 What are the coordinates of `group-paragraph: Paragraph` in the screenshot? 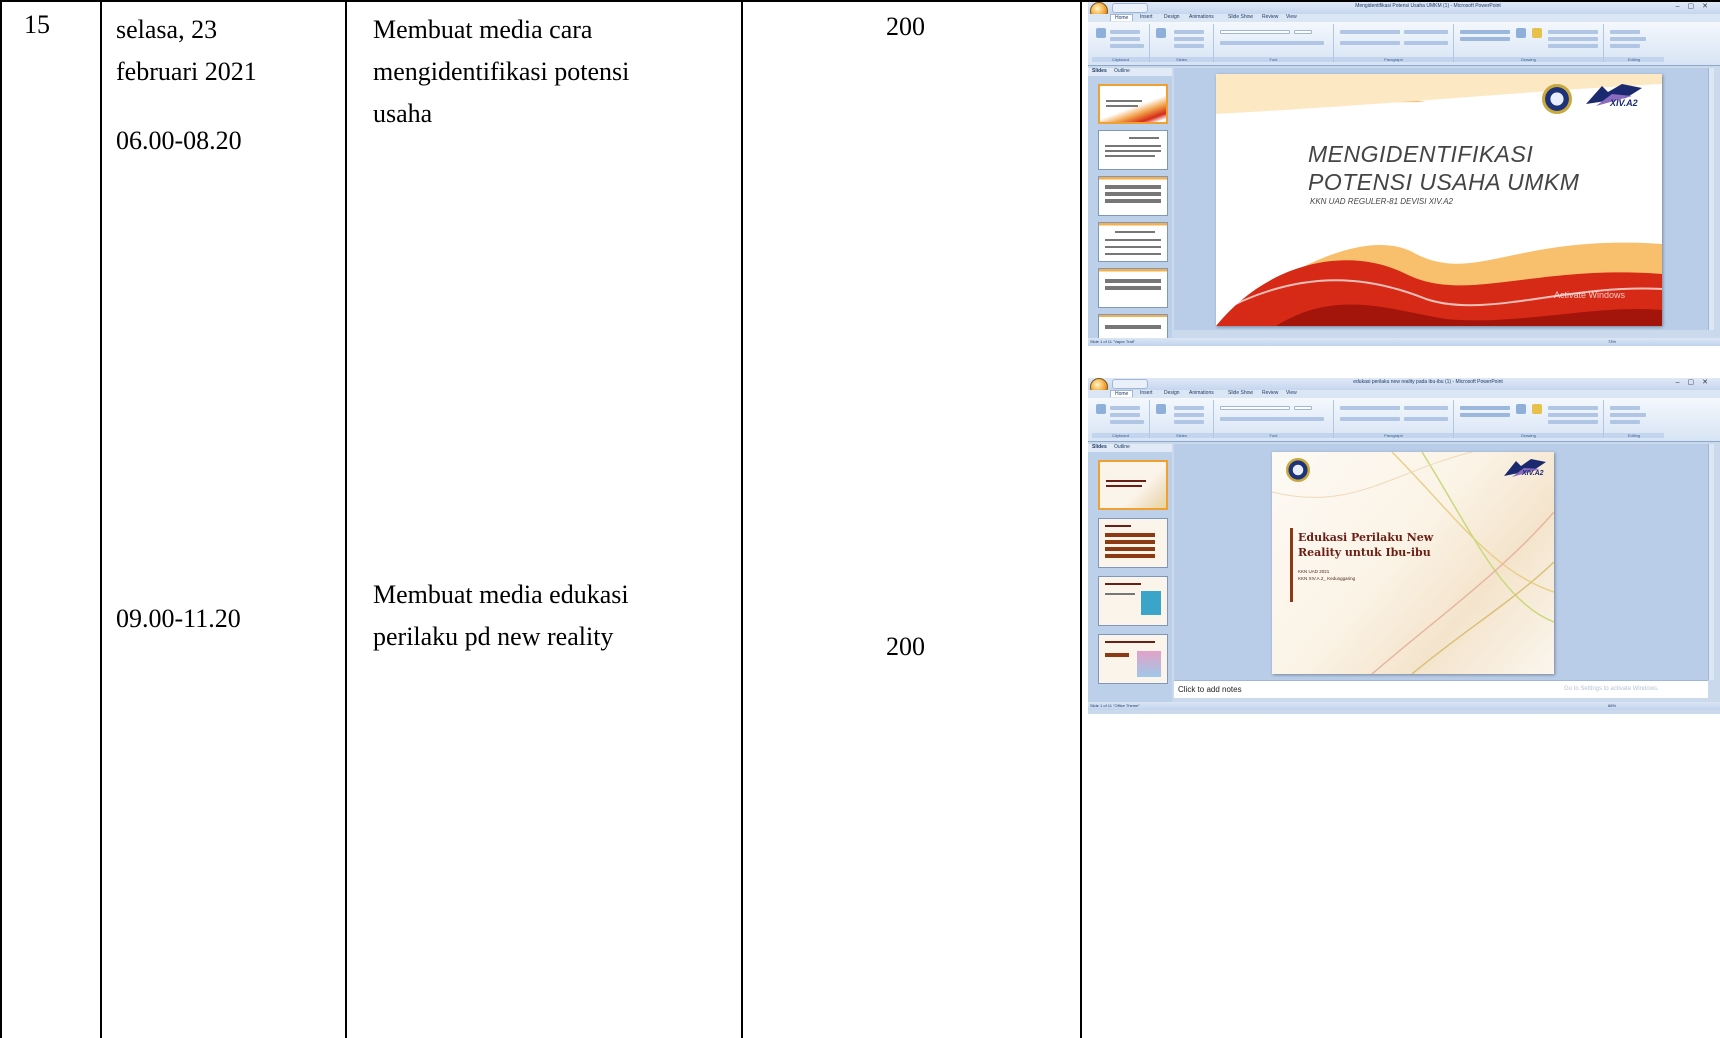 It's located at (1394, 419).